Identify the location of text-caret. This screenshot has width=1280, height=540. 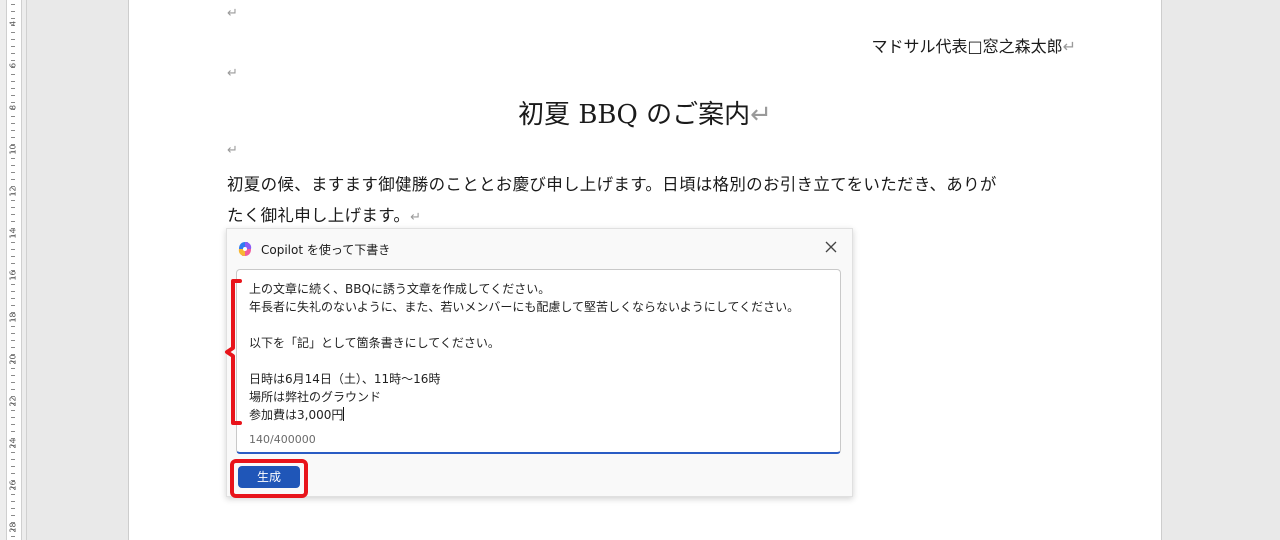
(344, 414).